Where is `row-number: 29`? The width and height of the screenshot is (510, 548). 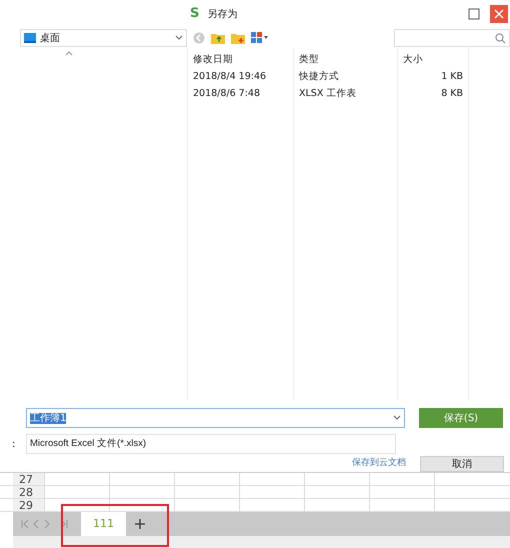 row-number: 29 is located at coordinates (28, 505).